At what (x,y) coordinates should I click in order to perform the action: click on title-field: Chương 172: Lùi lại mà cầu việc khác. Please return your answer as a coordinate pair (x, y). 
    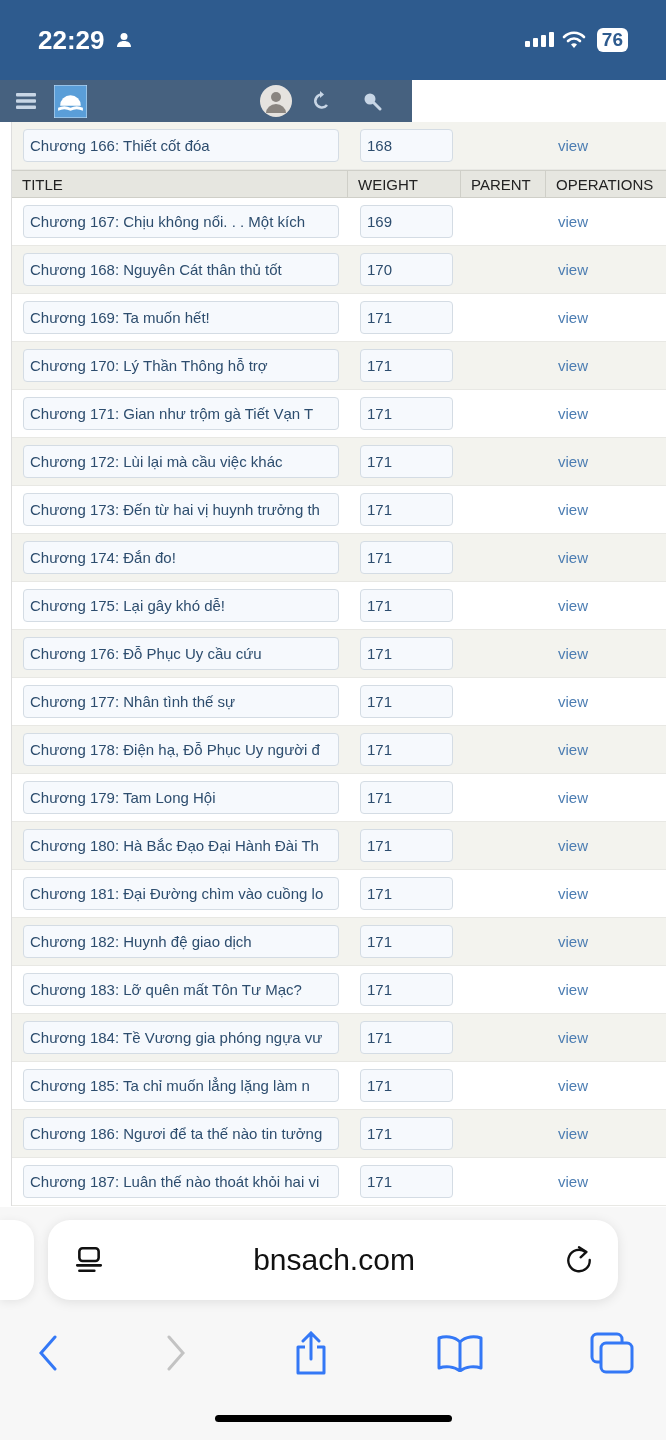
    Looking at the image, I should click on (181, 461).